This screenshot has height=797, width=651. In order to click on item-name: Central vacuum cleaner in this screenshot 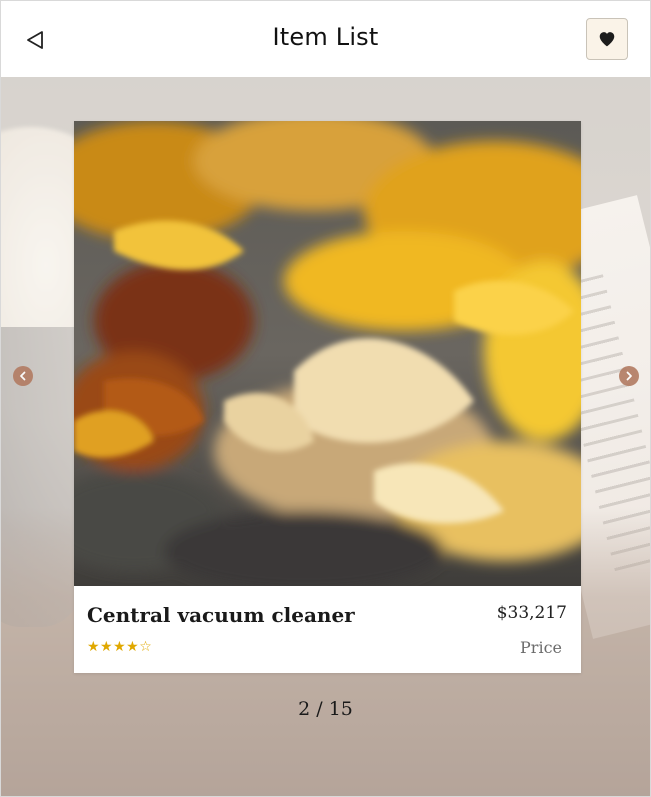, I will do `click(221, 615)`.